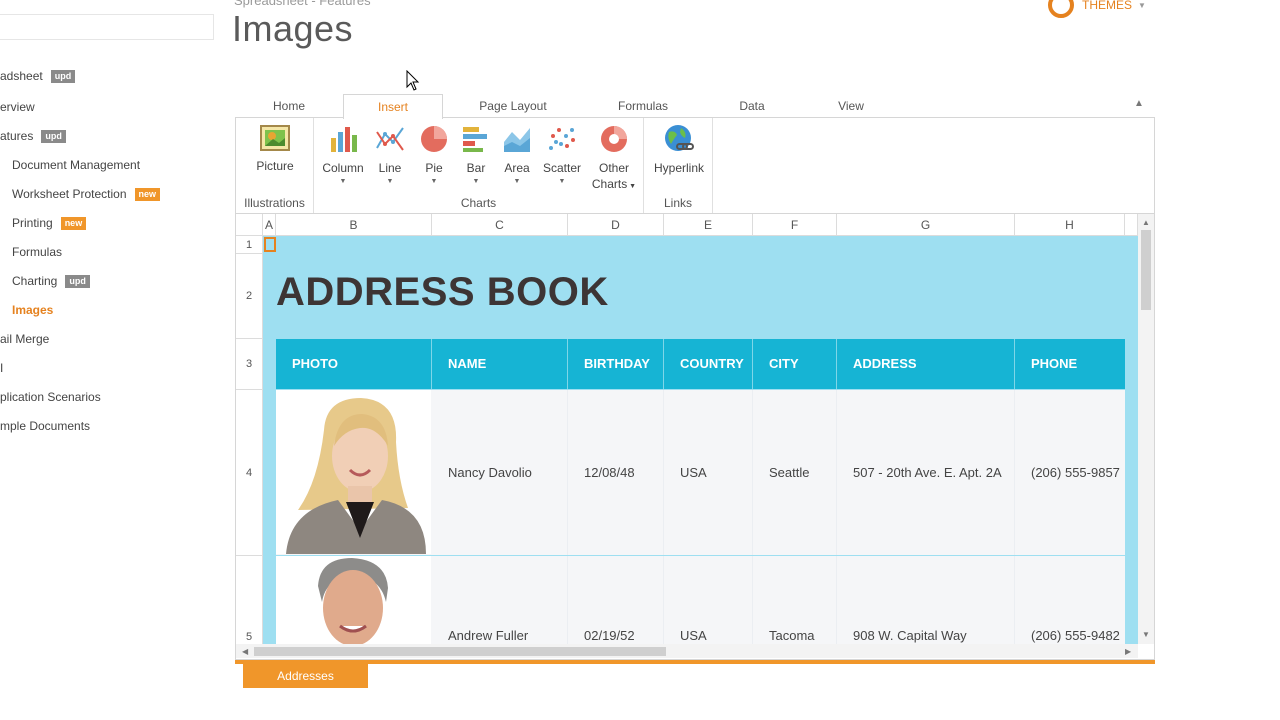 The width and height of the screenshot is (1280, 720). I want to click on pie-chart-button: Pie ▼, so click(434, 154).